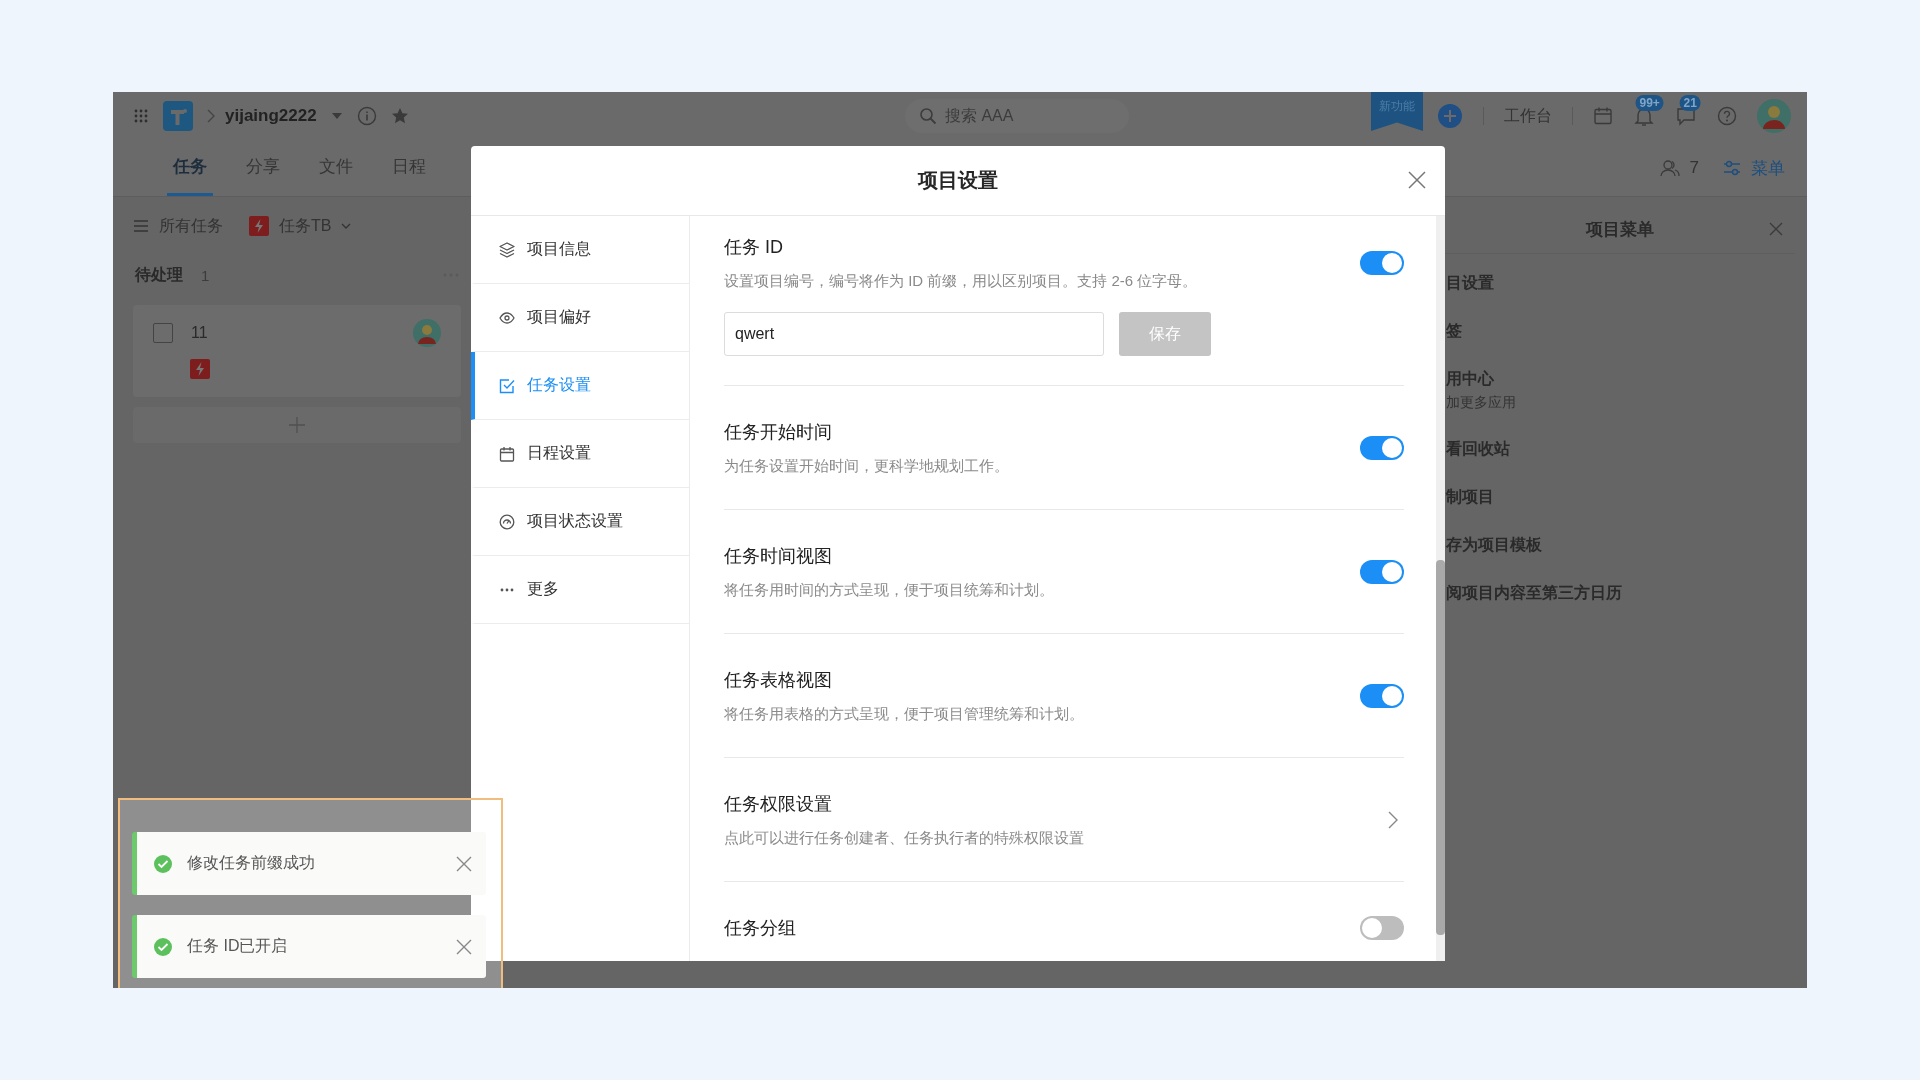 This screenshot has height=1080, width=1920. I want to click on setting-title: 任务表格视图, so click(778, 680).